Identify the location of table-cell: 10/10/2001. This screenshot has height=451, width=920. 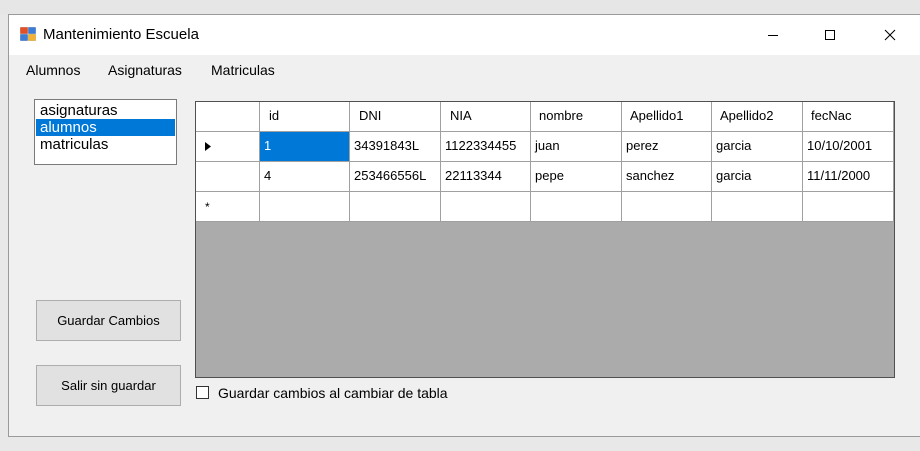
(848, 147).